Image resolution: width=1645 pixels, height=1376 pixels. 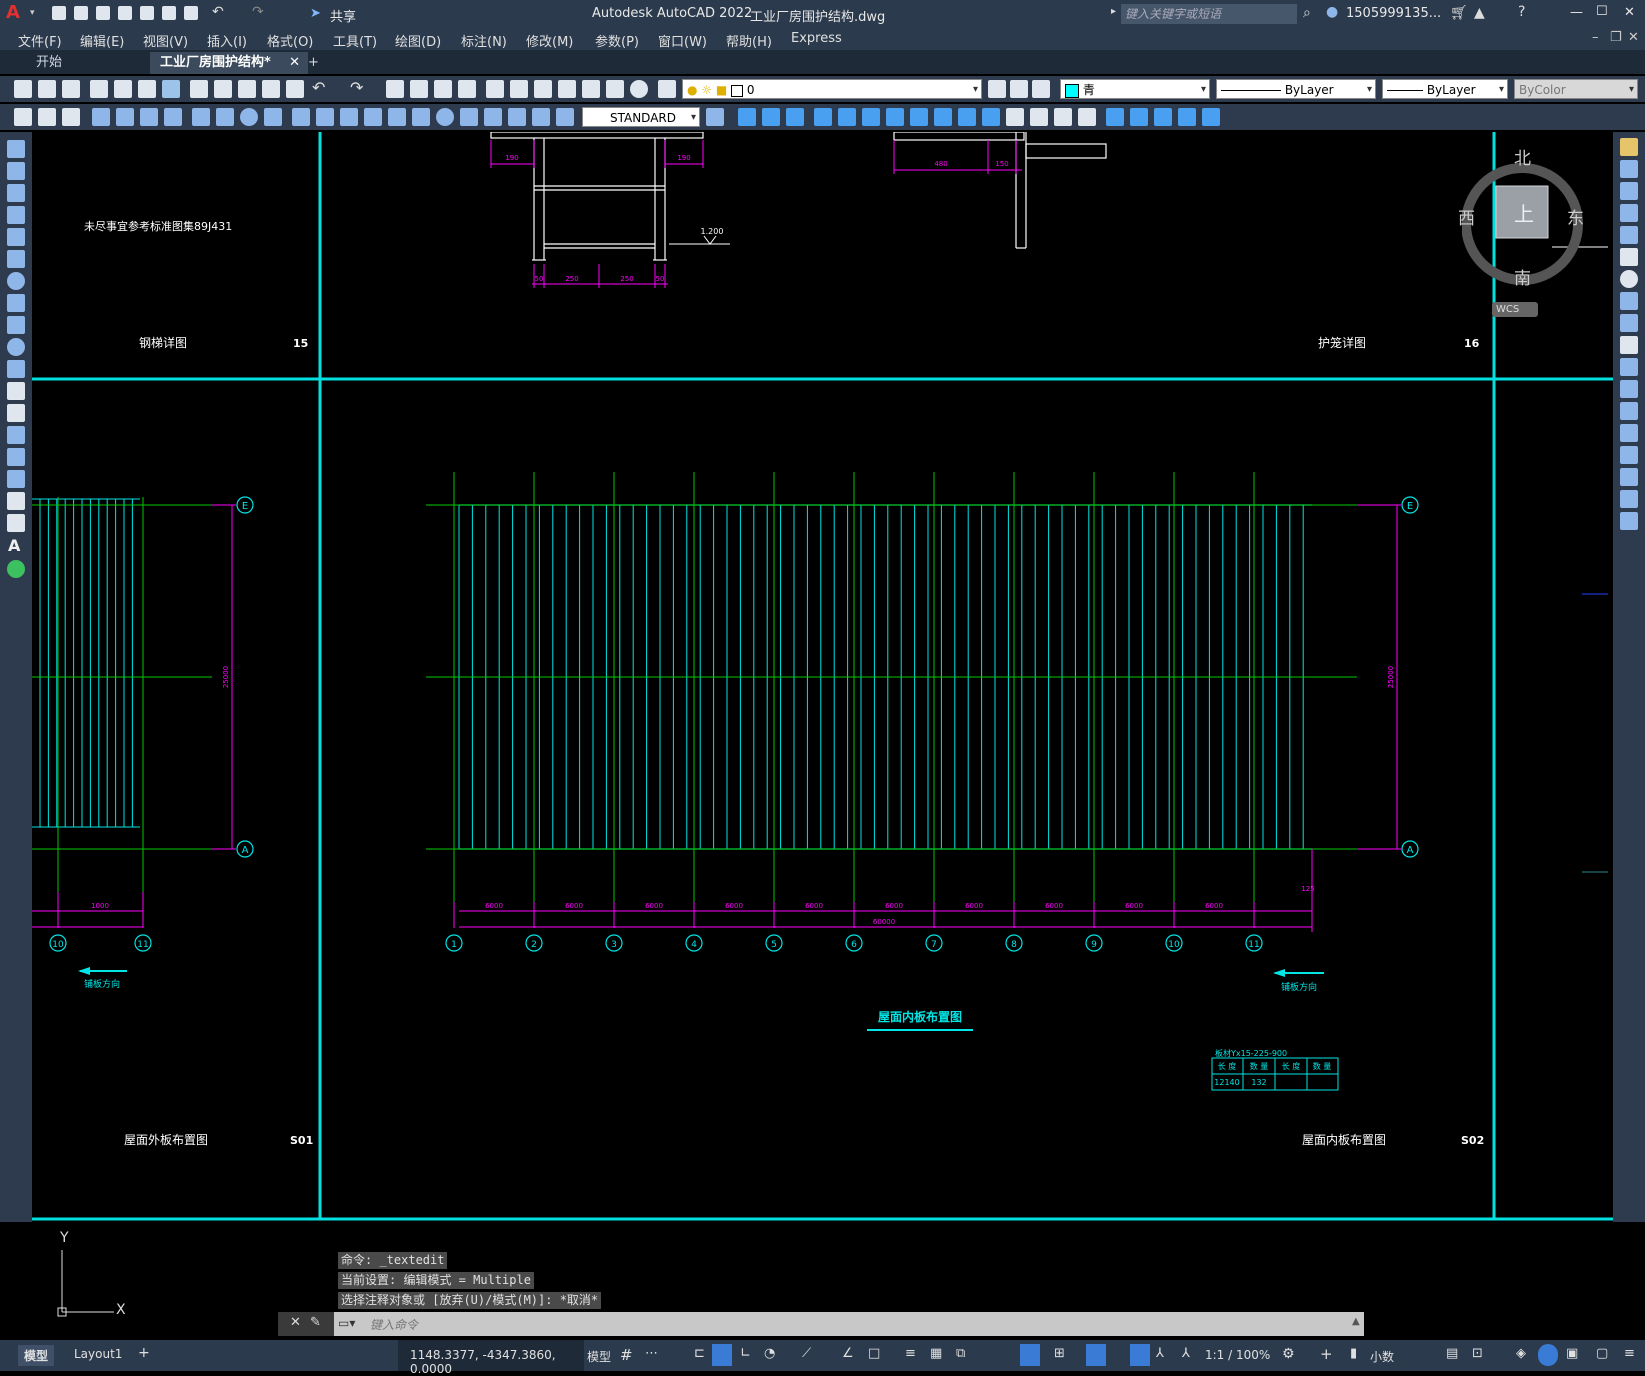 What do you see at coordinates (81, 13) in the screenshot?
I see `open-file-icon` at bounding box center [81, 13].